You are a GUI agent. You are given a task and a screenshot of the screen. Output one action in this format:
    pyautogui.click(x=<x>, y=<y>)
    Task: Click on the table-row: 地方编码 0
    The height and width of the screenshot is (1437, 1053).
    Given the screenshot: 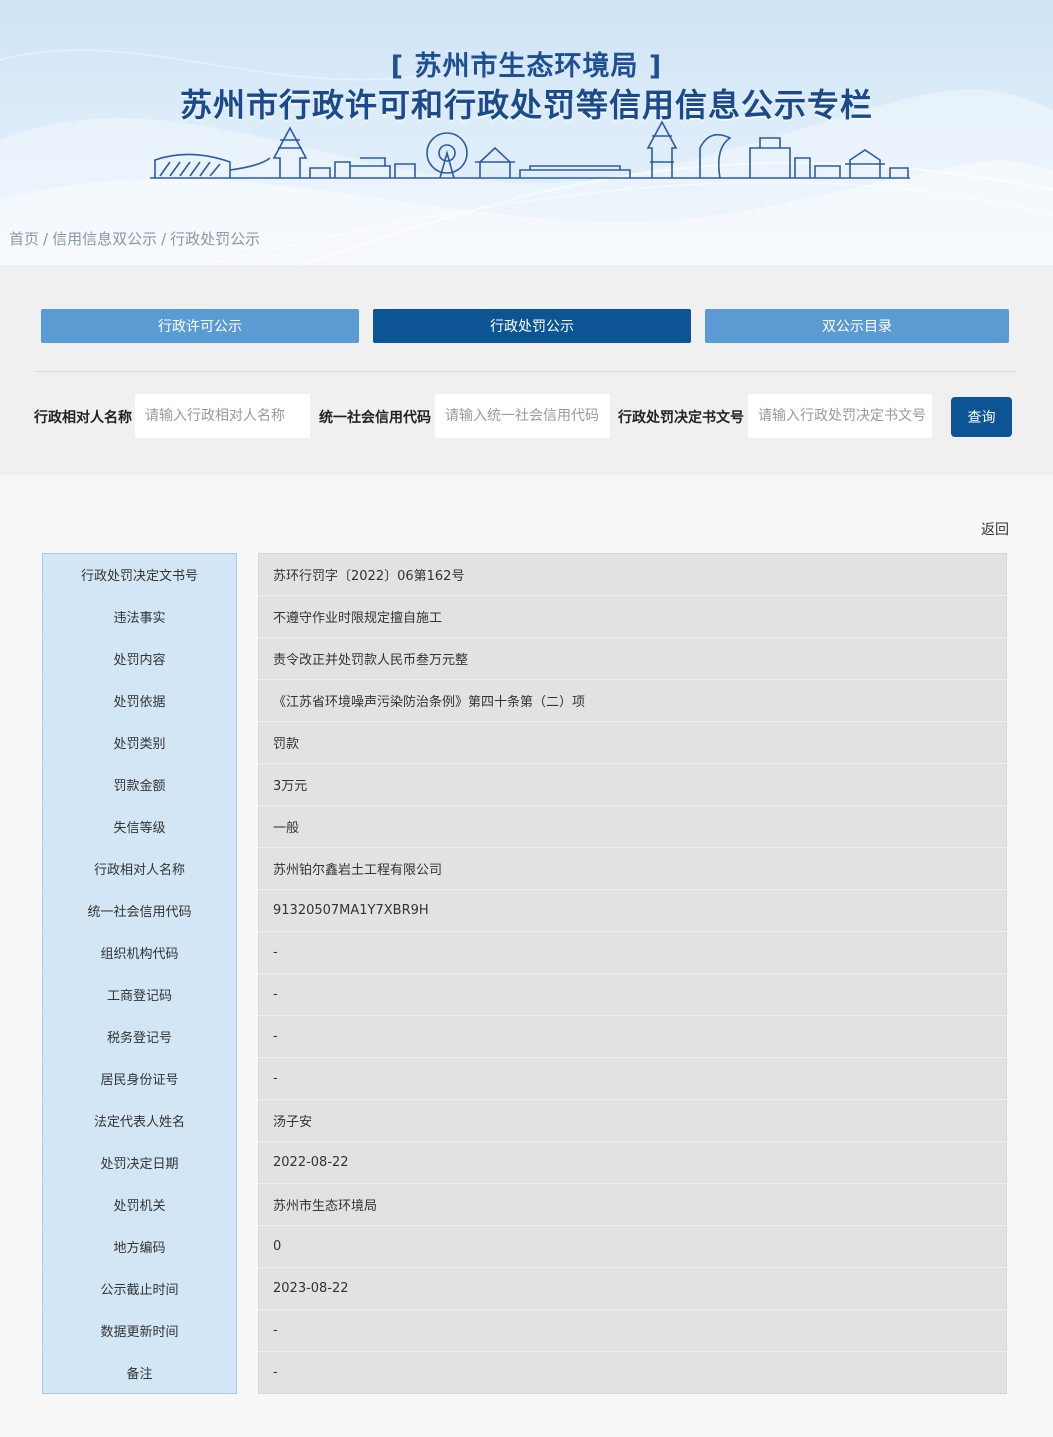 What is the action you would take?
    pyautogui.click(x=524, y=1246)
    